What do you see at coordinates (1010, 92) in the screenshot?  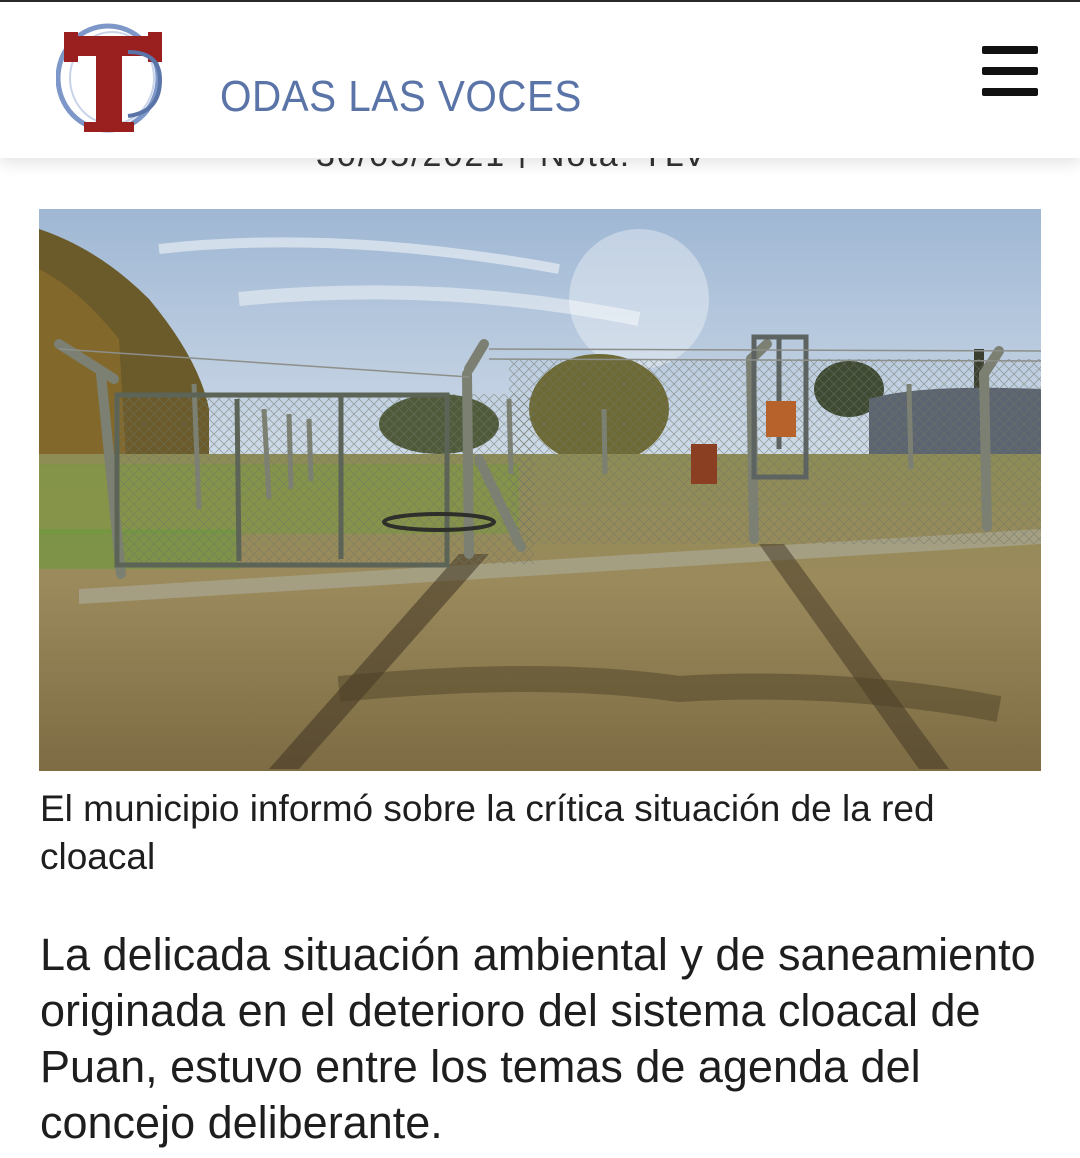 I see `menu-bar-bottom` at bounding box center [1010, 92].